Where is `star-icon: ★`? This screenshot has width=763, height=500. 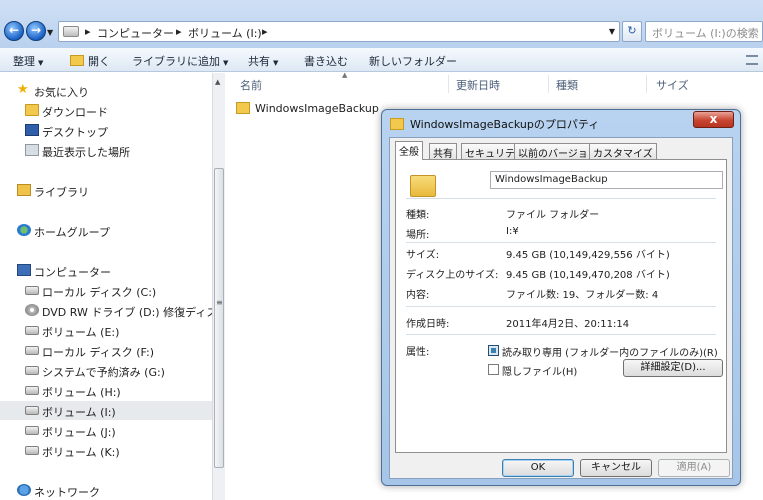
star-icon: ★ is located at coordinates (23, 89).